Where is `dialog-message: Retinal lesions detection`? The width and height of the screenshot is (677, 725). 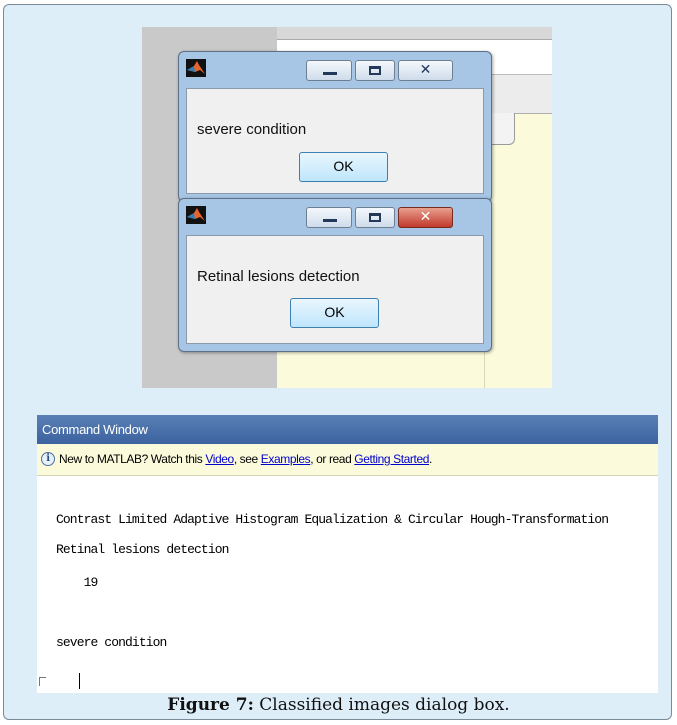 dialog-message: Retinal lesions detection is located at coordinates (278, 276).